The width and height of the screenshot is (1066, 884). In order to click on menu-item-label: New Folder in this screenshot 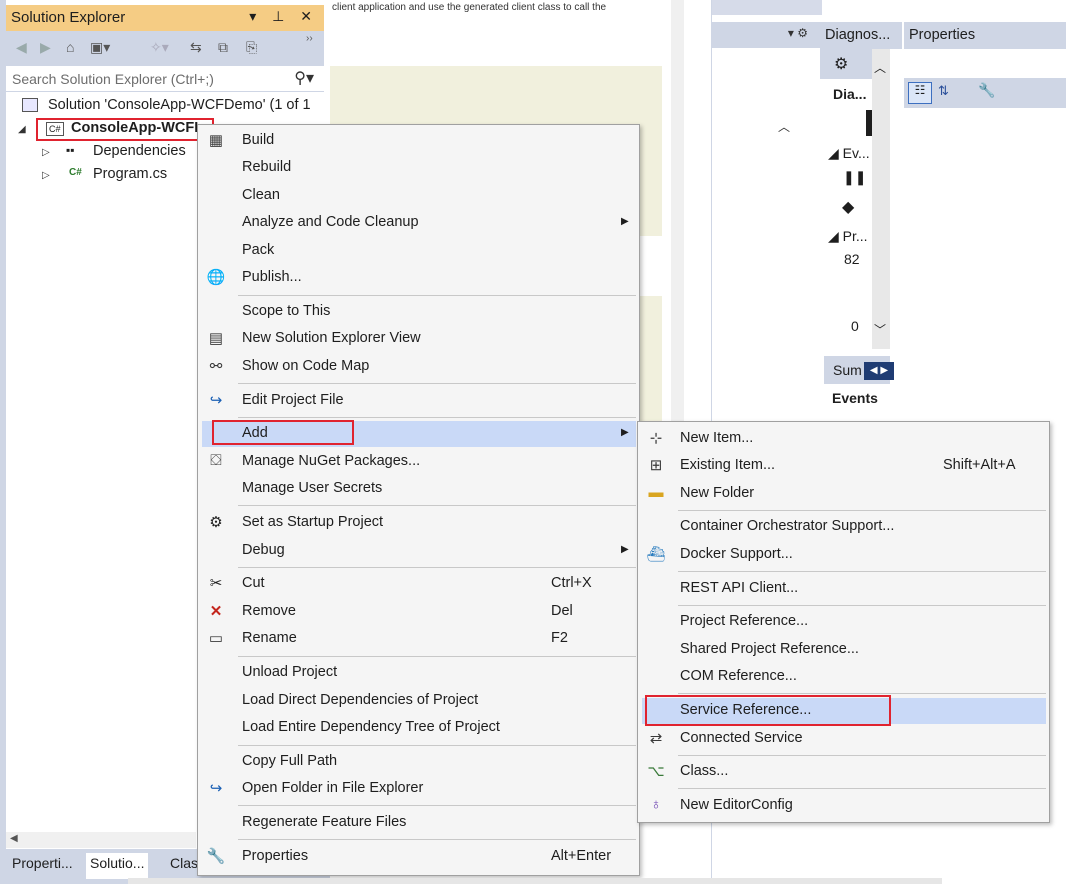, I will do `click(717, 493)`.